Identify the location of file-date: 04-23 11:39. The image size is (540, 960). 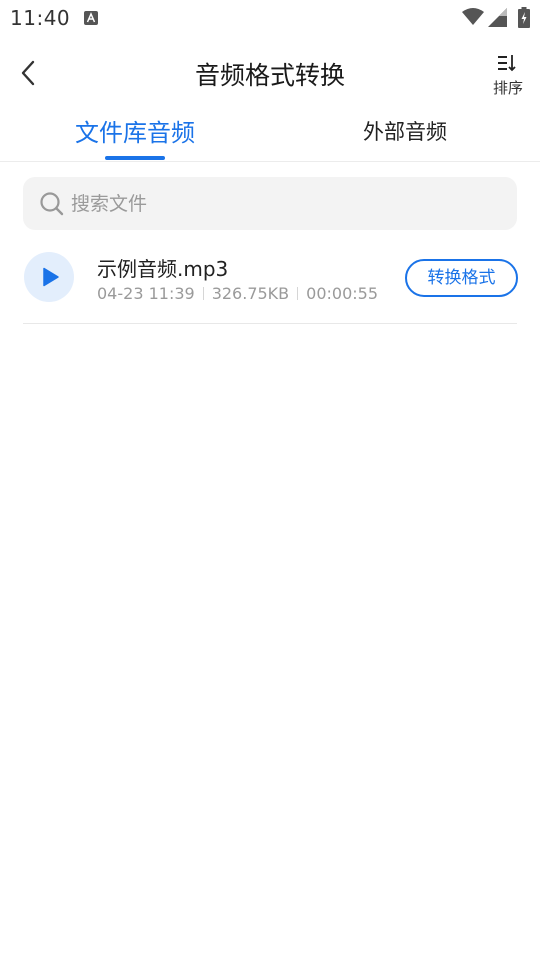
(146, 293).